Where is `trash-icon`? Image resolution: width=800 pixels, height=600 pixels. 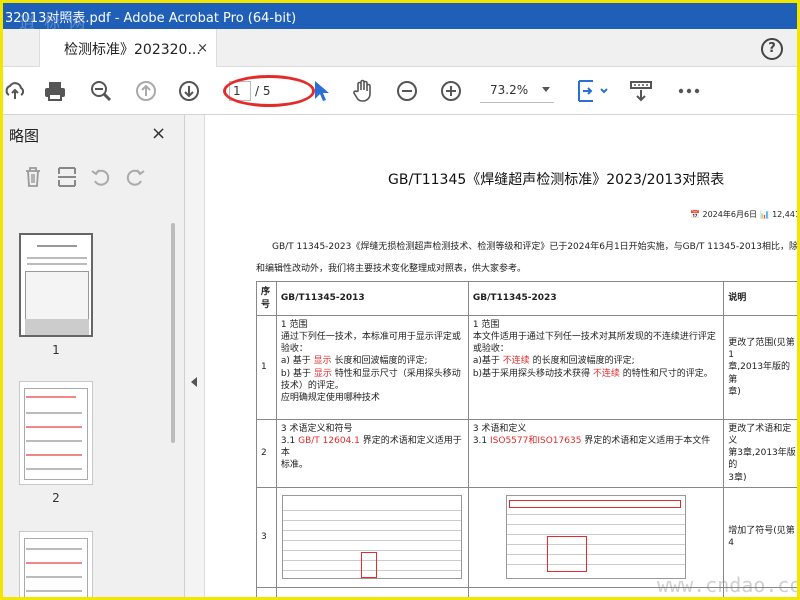 trash-icon is located at coordinates (33, 177).